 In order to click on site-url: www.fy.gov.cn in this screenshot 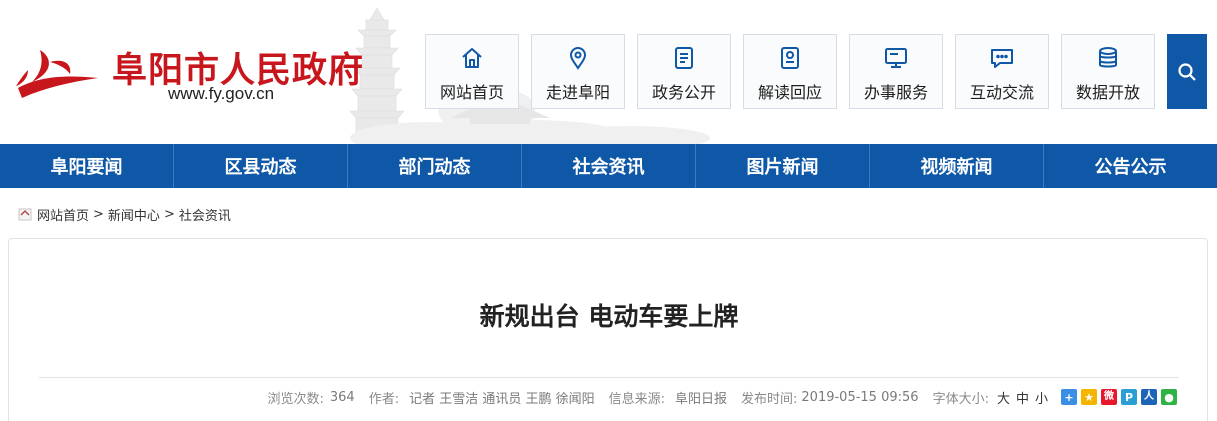, I will do `click(221, 93)`.